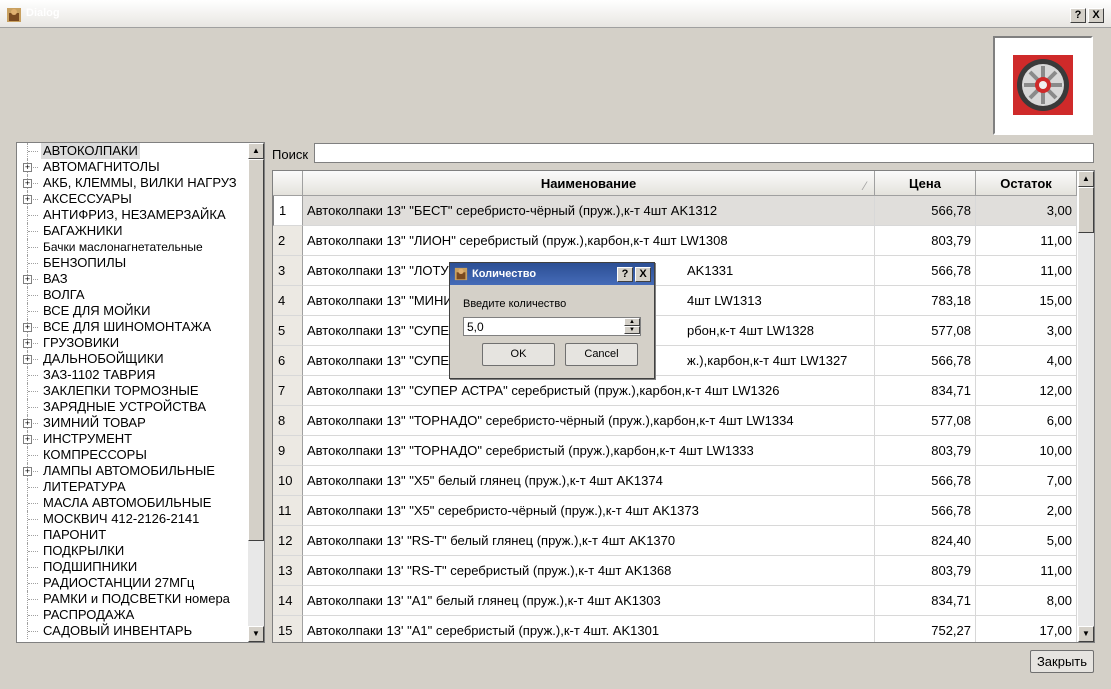  I want to click on tree-item-label: РАМКИ и ПОДСВЕТКИ номера, so click(136, 598).